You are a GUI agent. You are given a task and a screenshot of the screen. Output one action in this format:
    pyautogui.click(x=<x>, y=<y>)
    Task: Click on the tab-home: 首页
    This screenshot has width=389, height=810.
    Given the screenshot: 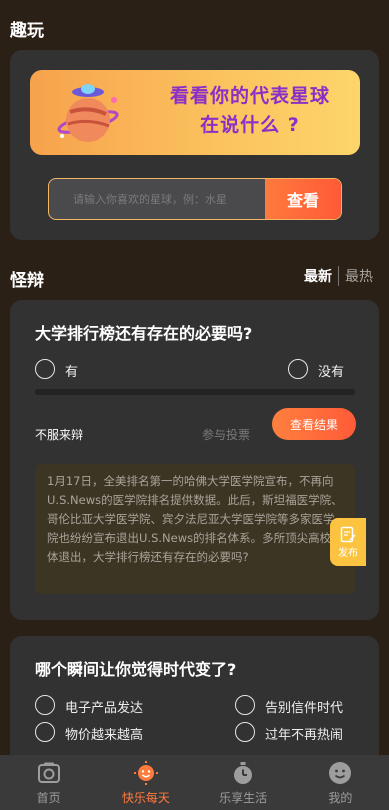 What is the action you would take?
    pyautogui.click(x=48, y=782)
    